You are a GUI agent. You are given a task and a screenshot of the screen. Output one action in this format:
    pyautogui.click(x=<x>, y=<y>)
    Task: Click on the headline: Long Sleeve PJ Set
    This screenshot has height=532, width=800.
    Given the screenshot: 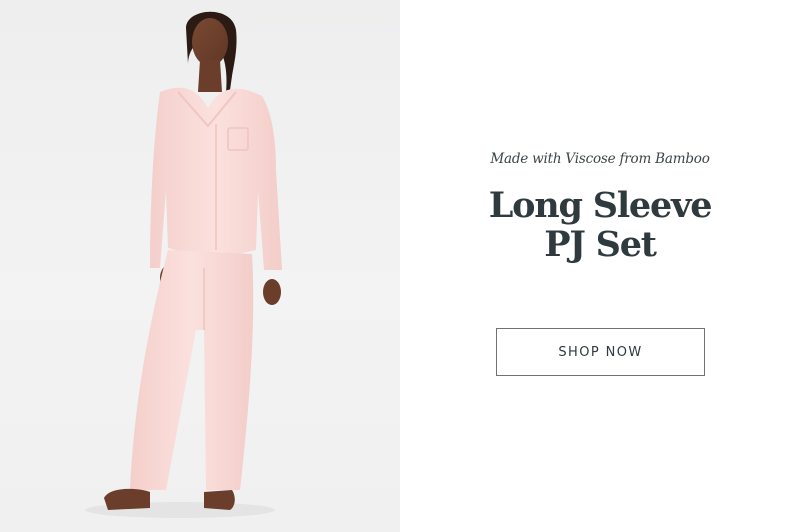 What is the action you would take?
    pyautogui.click(x=600, y=225)
    